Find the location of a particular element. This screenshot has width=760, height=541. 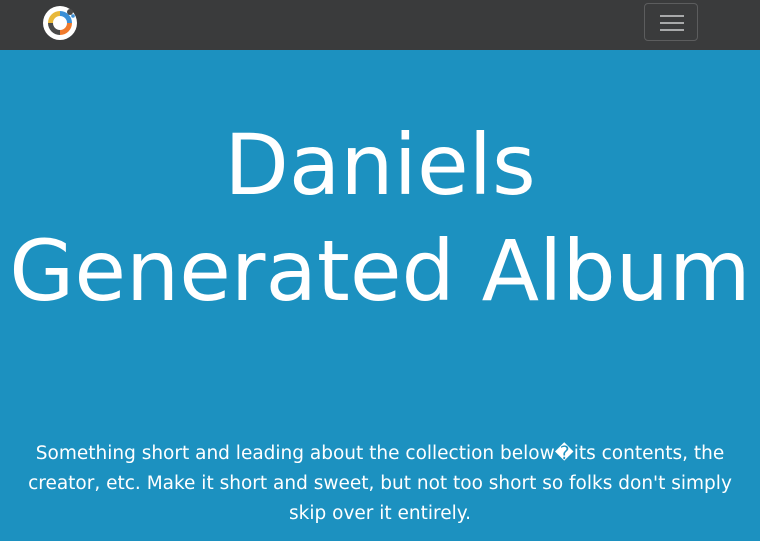

navbar is located at coordinates (380, 25).